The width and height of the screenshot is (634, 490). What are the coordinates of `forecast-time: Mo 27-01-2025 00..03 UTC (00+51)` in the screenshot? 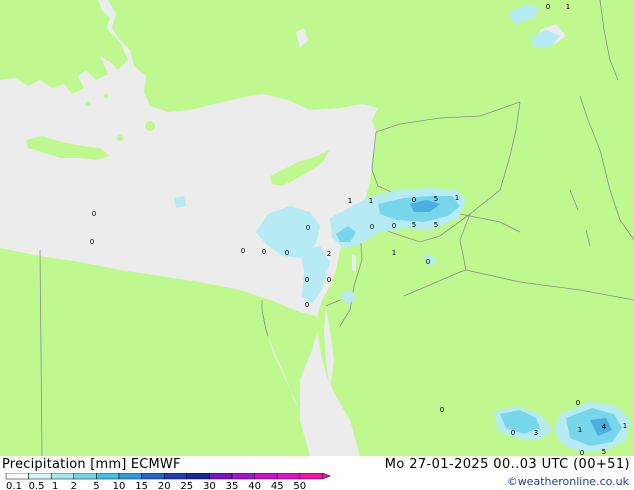 It's located at (507, 464).